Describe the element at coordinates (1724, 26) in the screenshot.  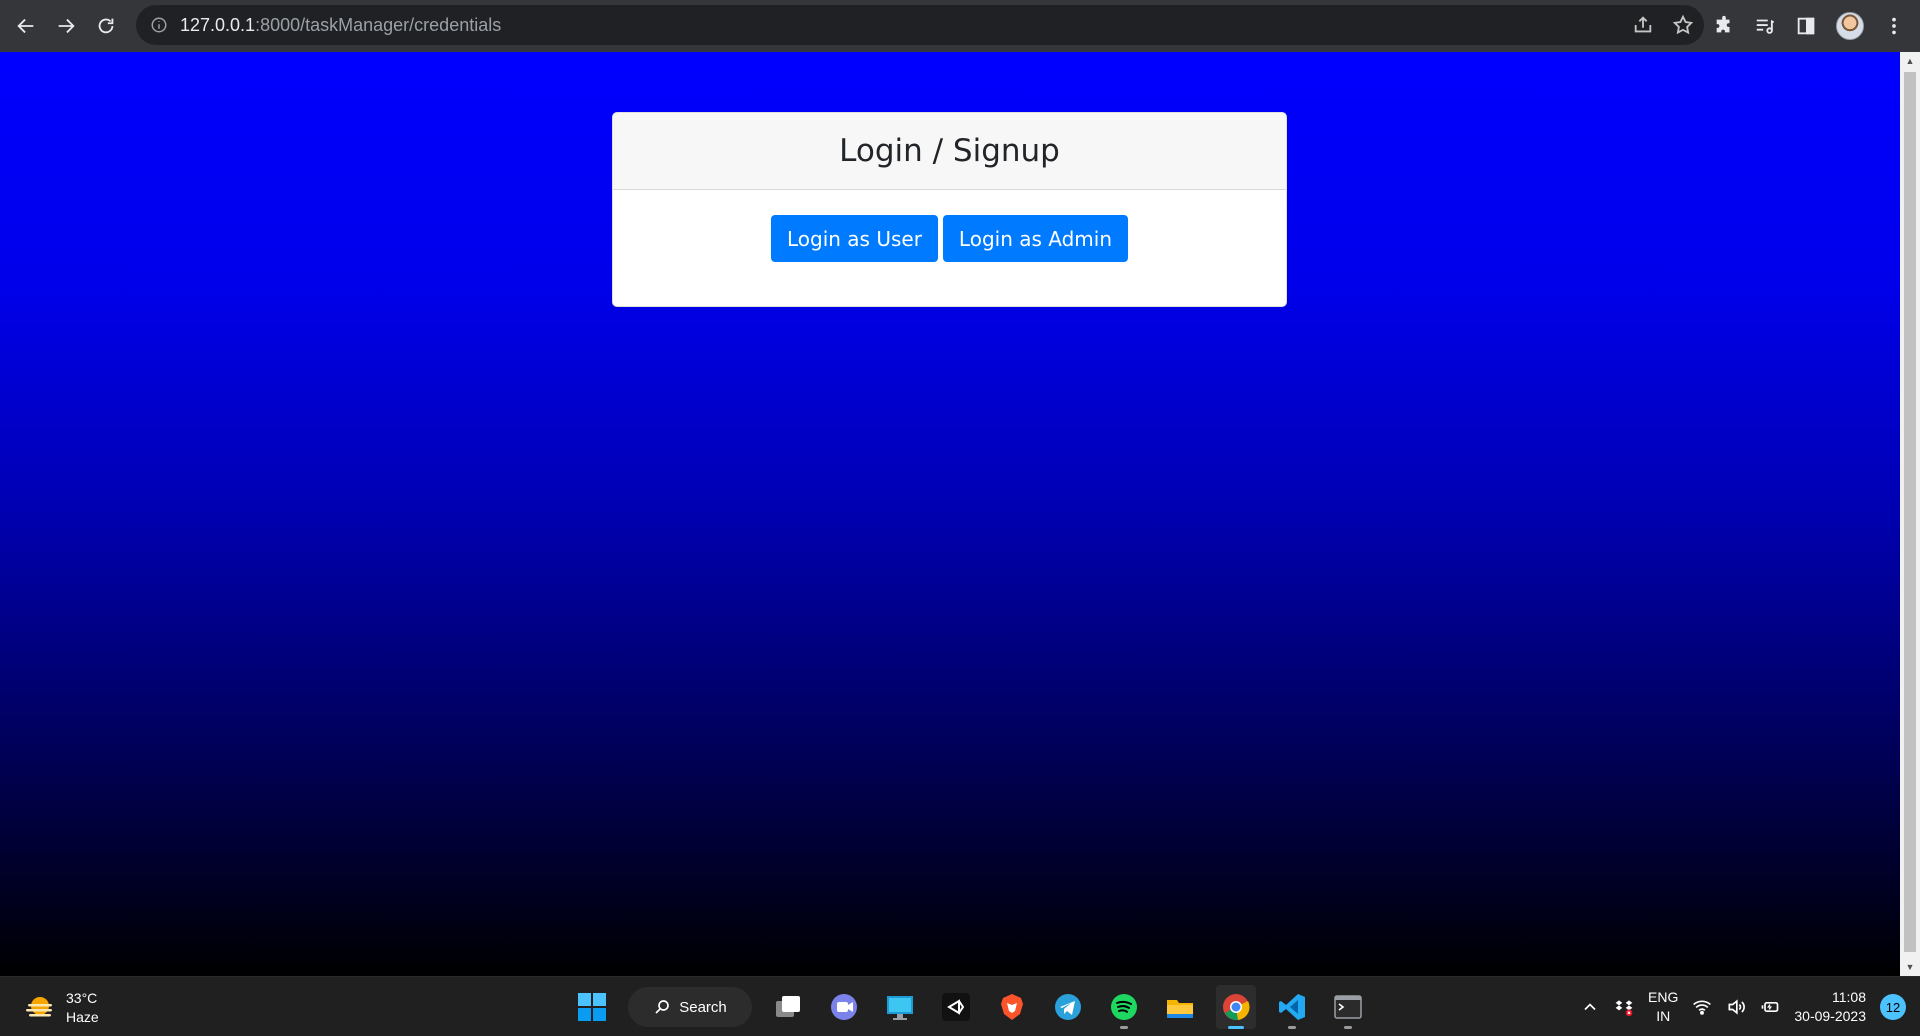
I see `extensions-puzzle-icon` at that location.